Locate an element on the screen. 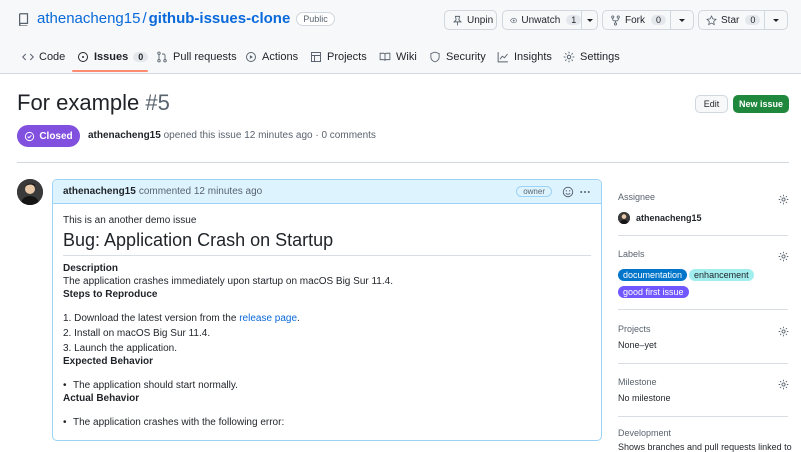 This screenshot has width=801, height=452. milestone-title: Milestone is located at coordinates (703, 382).